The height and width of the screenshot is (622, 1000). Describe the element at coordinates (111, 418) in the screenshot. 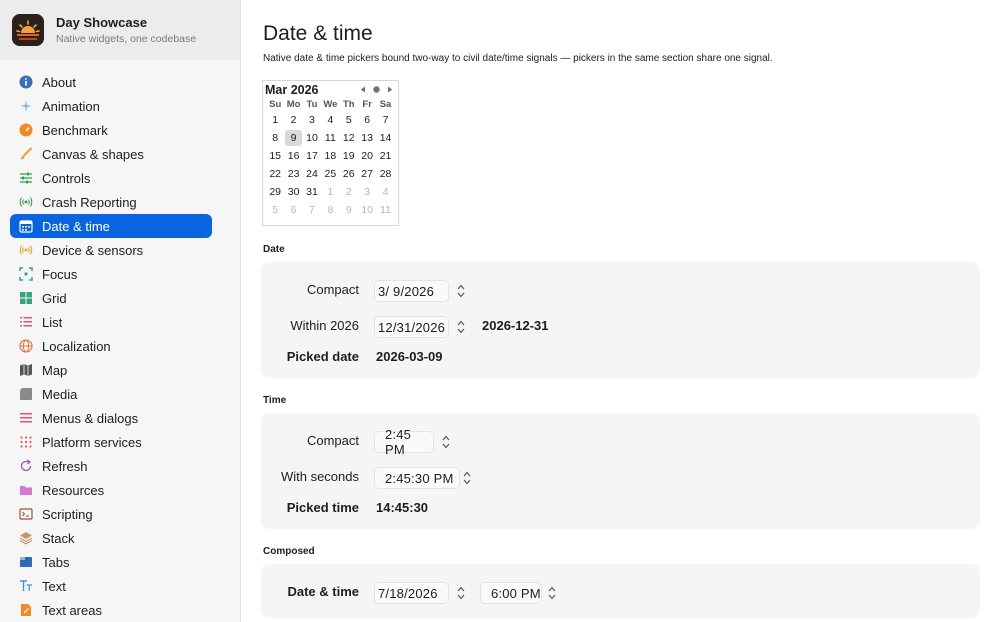

I see `sidebar-item-menus-dialogs: Menus & dialogs` at that location.